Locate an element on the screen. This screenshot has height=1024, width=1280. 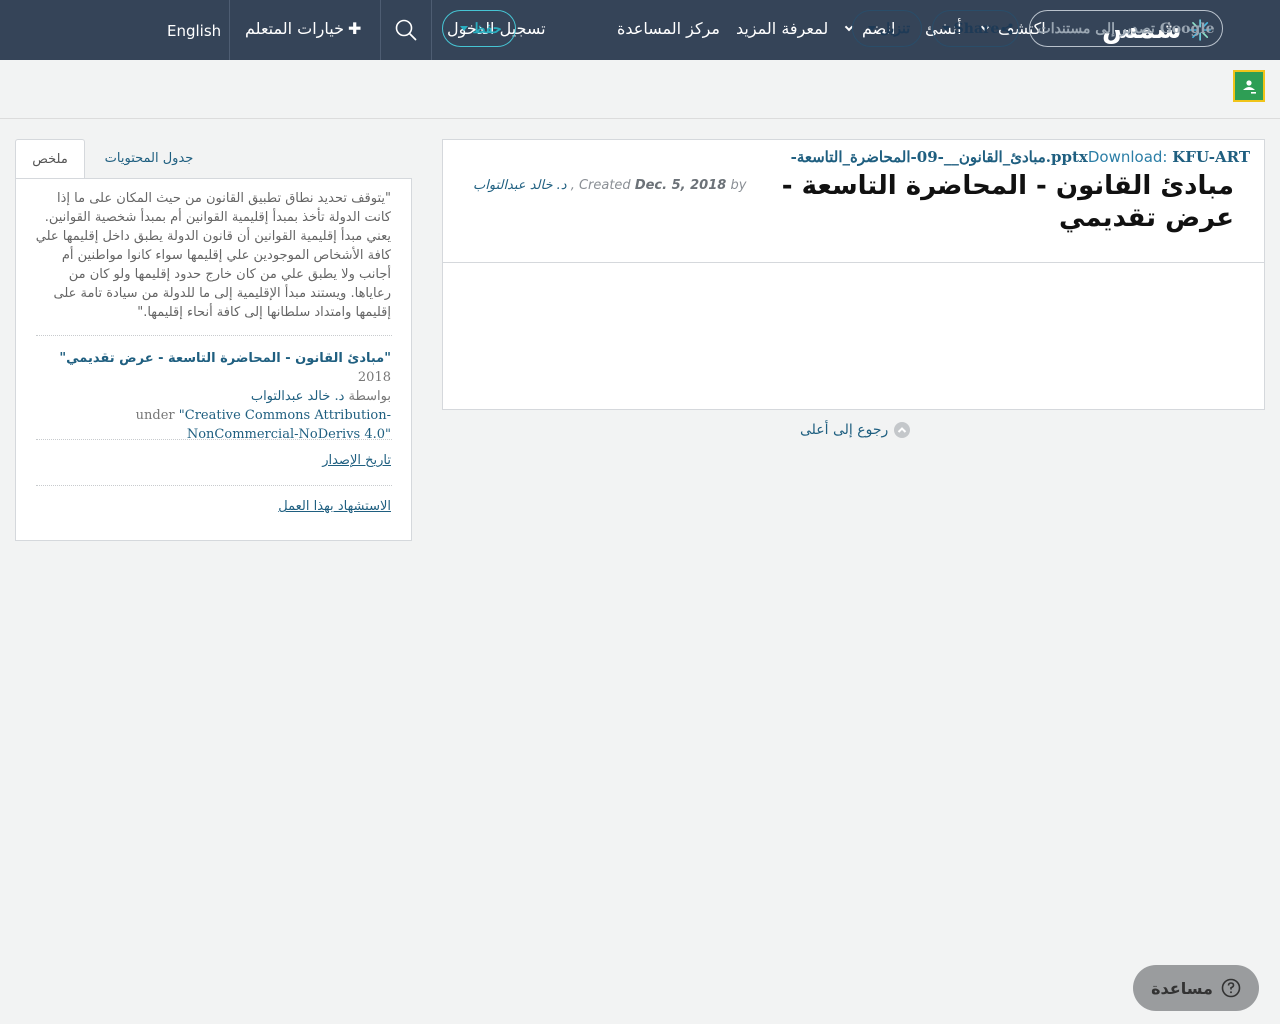
nav-learn-more-label: لمعرفة المزيد is located at coordinates (782, 28).